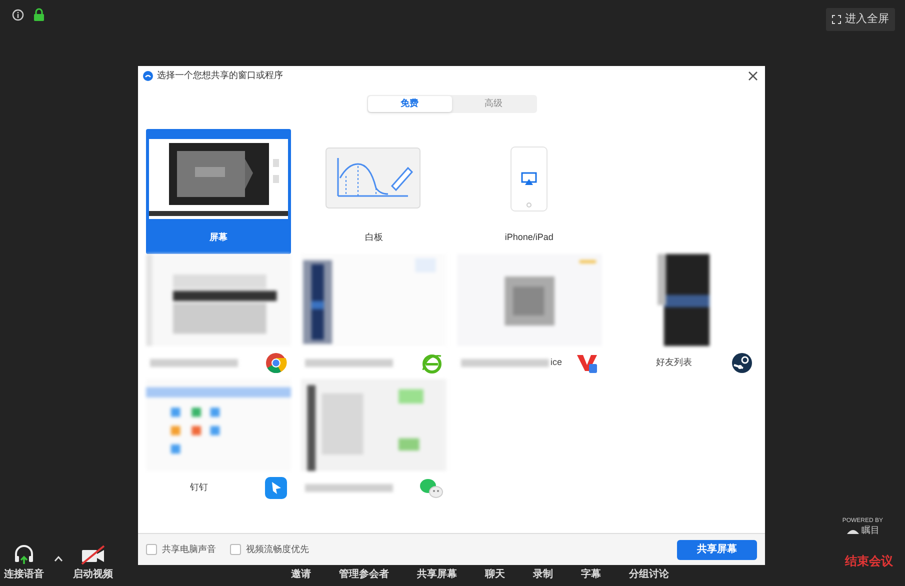 This screenshot has width=905, height=586. Describe the element at coordinates (364, 574) in the screenshot. I see `toolbar-button: 管理参会者` at that location.